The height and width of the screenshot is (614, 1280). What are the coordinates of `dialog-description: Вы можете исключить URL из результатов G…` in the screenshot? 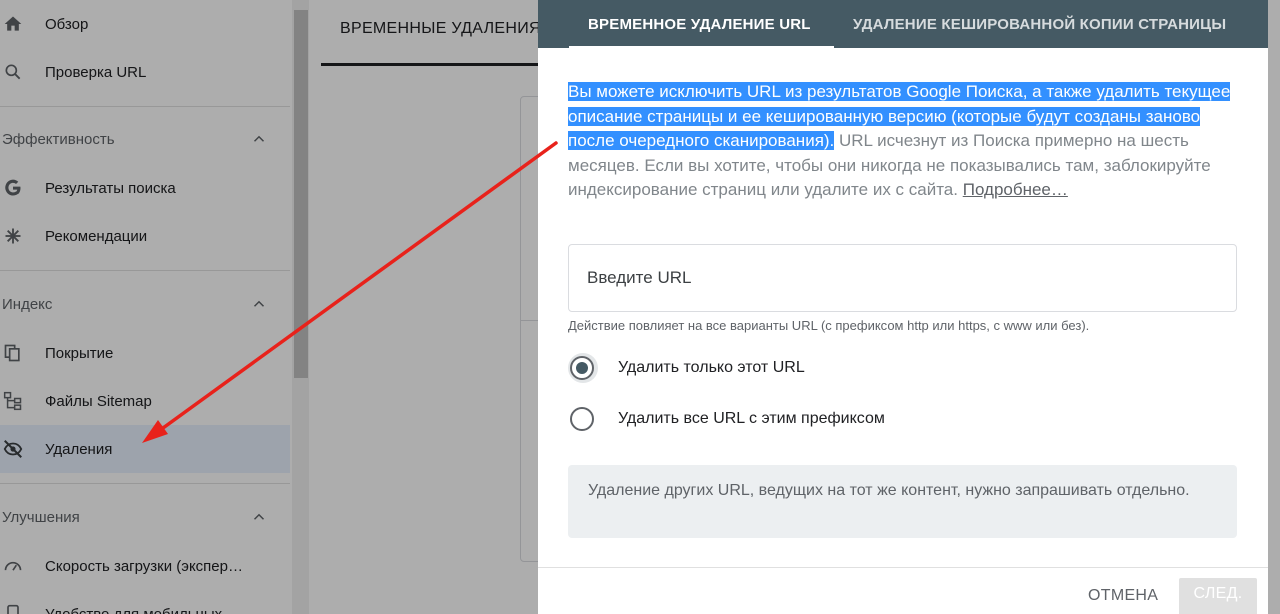 It's located at (903, 141).